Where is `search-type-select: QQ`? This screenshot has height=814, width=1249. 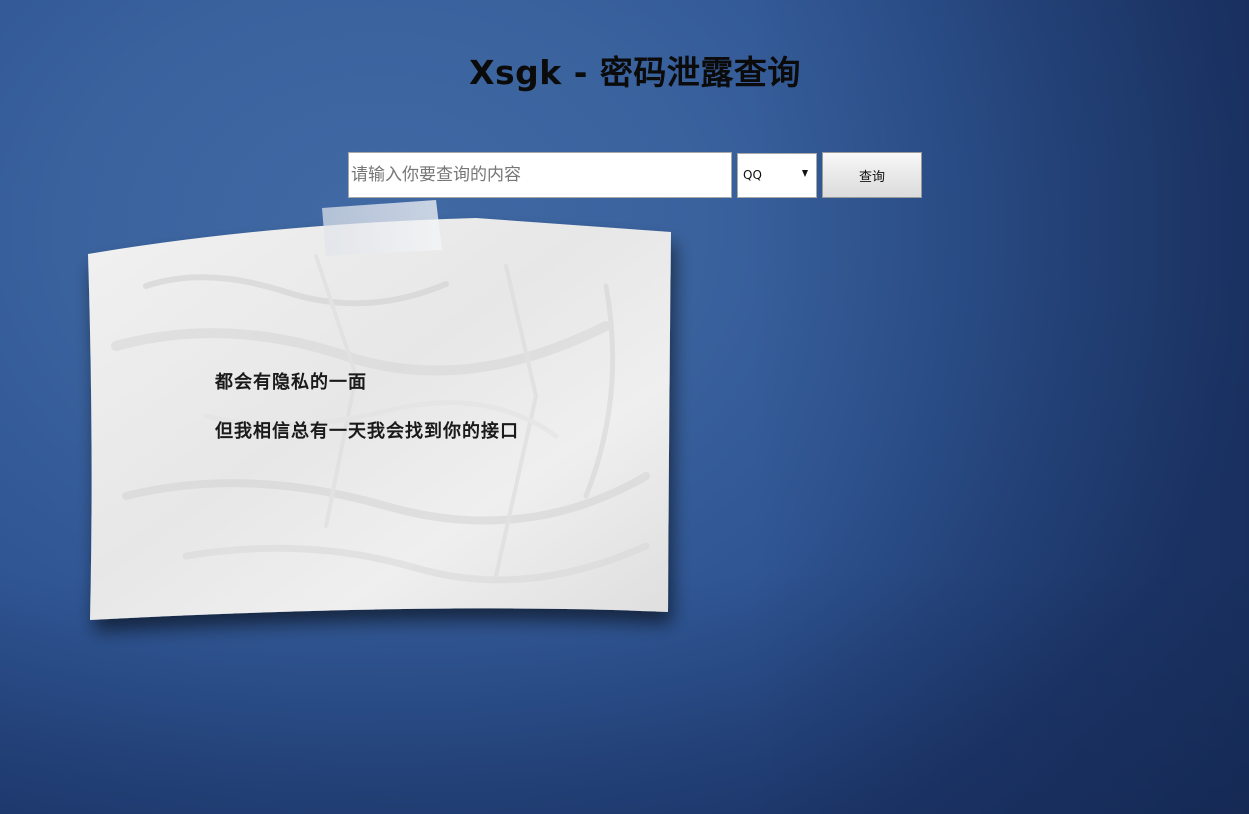 search-type-select: QQ is located at coordinates (777, 175).